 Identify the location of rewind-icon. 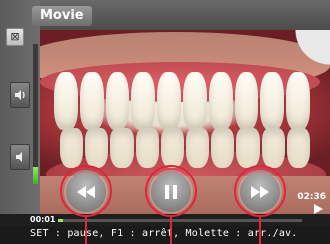
(86, 192).